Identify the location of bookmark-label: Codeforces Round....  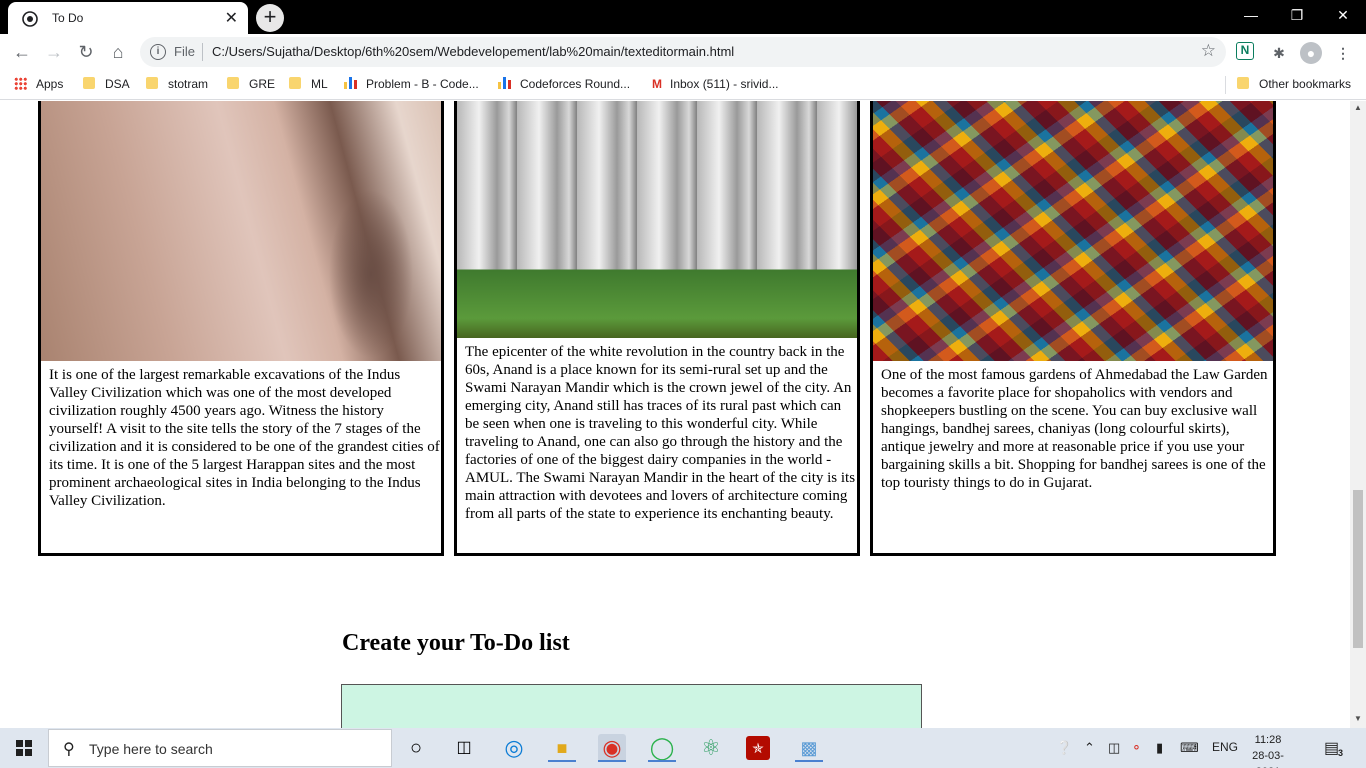
(575, 84).